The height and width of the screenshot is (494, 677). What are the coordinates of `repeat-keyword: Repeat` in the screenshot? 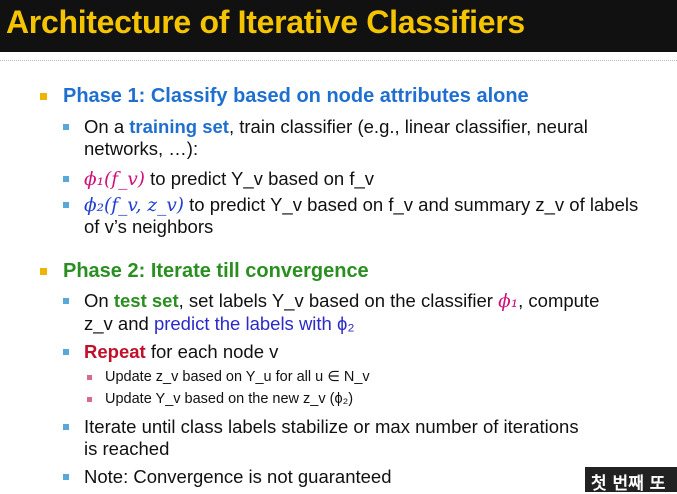 It's located at (115, 351).